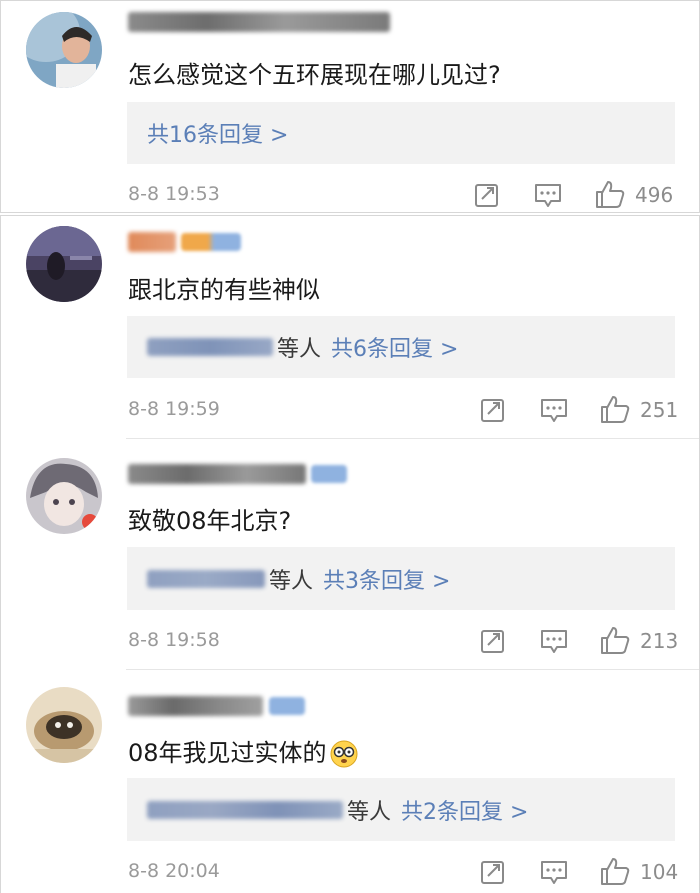 The width and height of the screenshot is (700, 893). I want to click on timestamp: 8-8 19:59, so click(174, 409).